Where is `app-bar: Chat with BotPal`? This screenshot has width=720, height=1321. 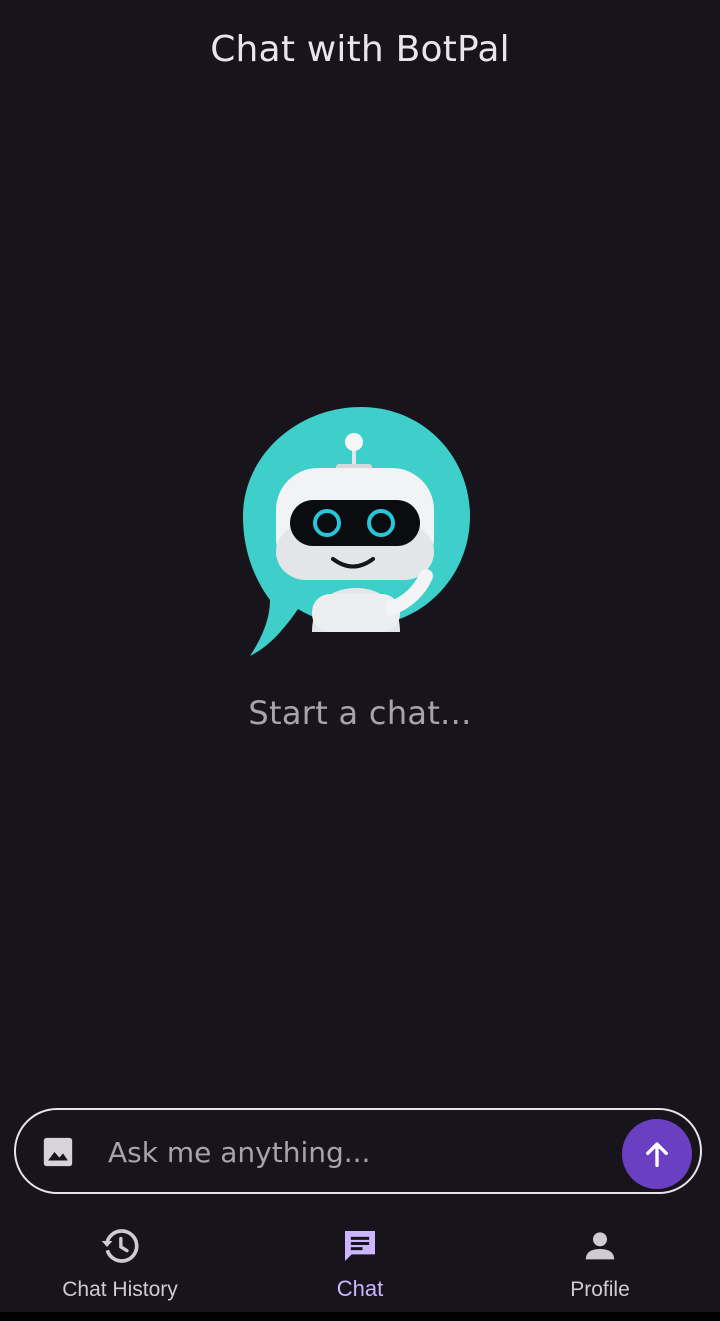
app-bar: Chat with BotPal is located at coordinates (360, 50).